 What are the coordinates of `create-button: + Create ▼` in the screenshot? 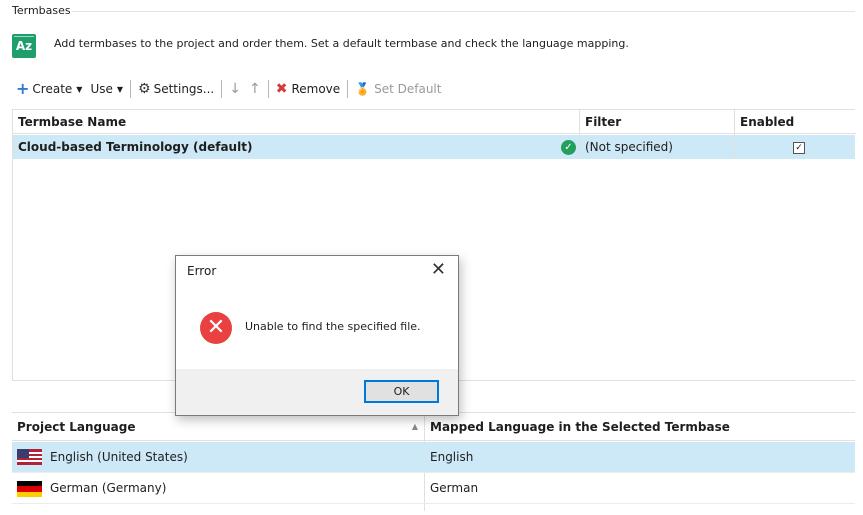 It's located at (49, 89).